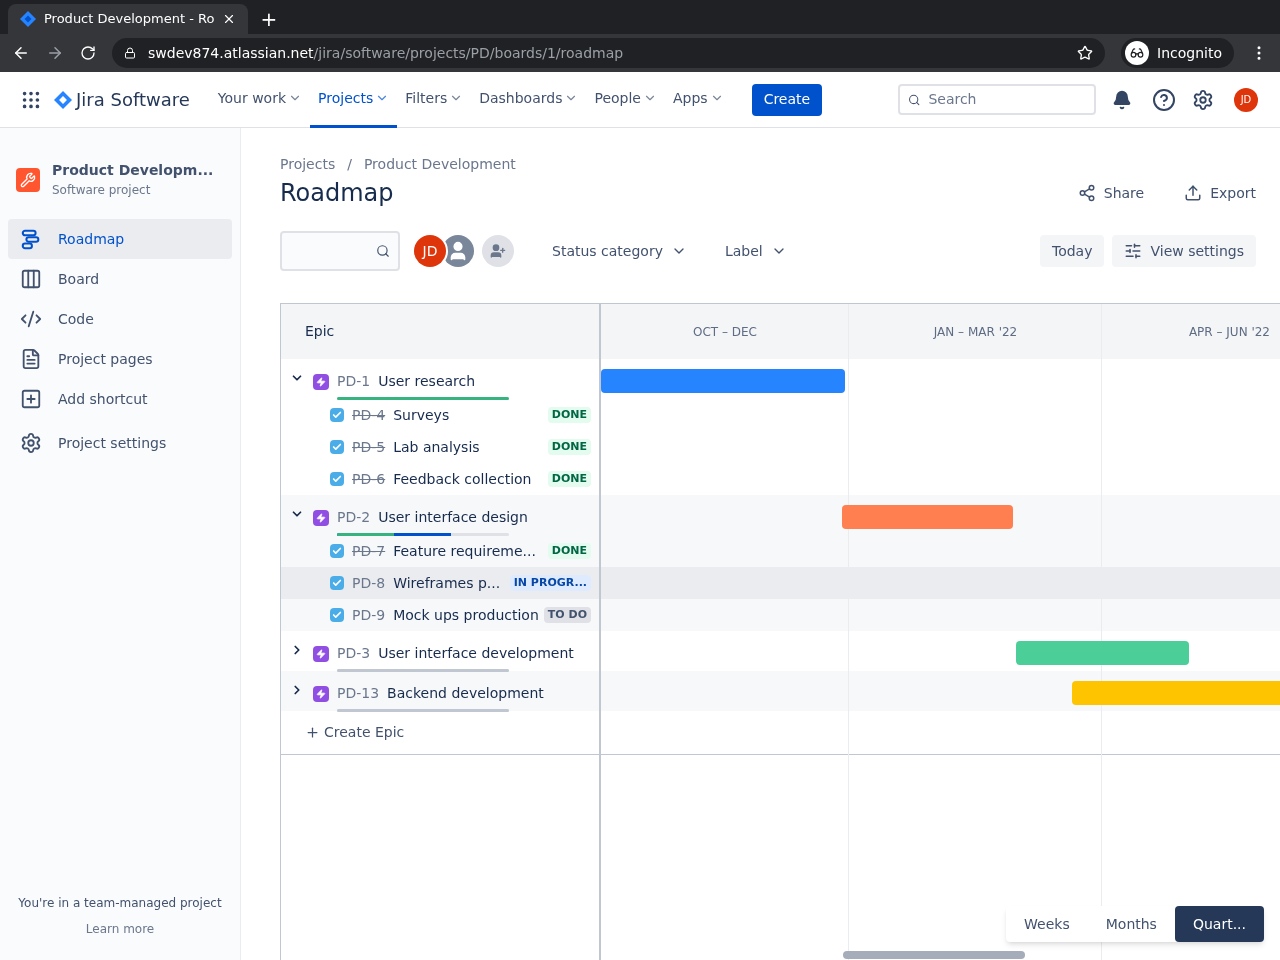 This screenshot has height=960, width=1280. I want to click on zoom-level-tab: Weeks, so click(1047, 924).